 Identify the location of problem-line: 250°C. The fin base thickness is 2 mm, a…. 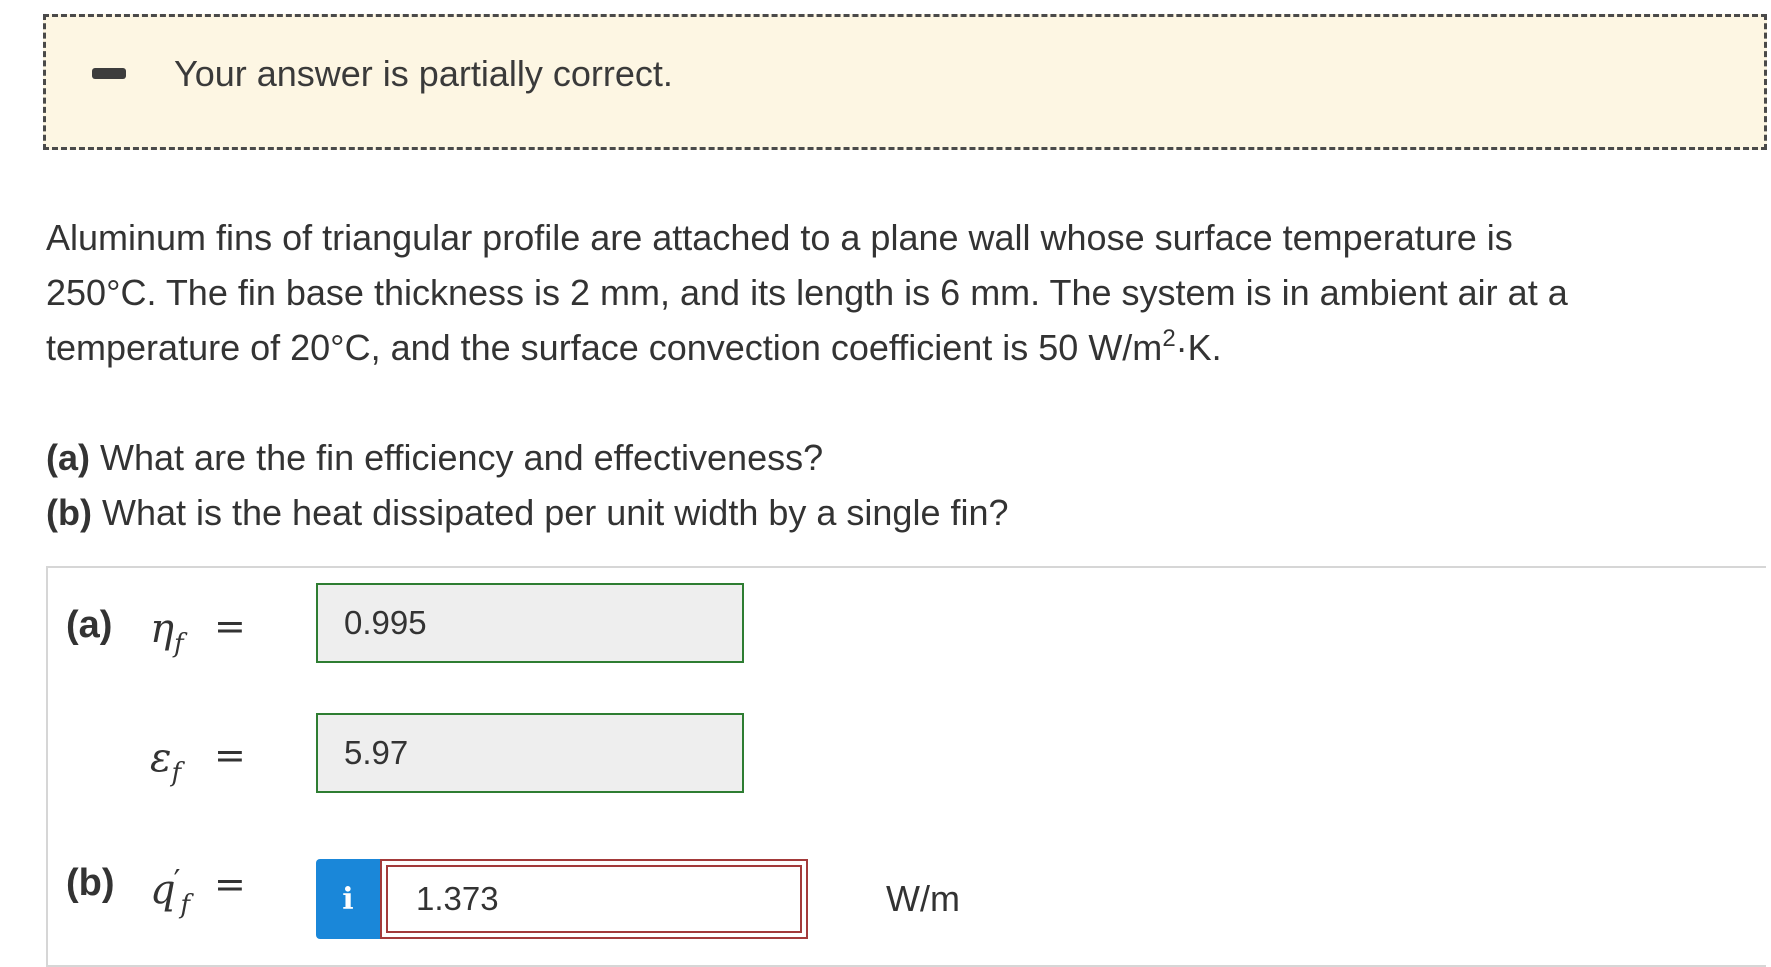
(807, 292).